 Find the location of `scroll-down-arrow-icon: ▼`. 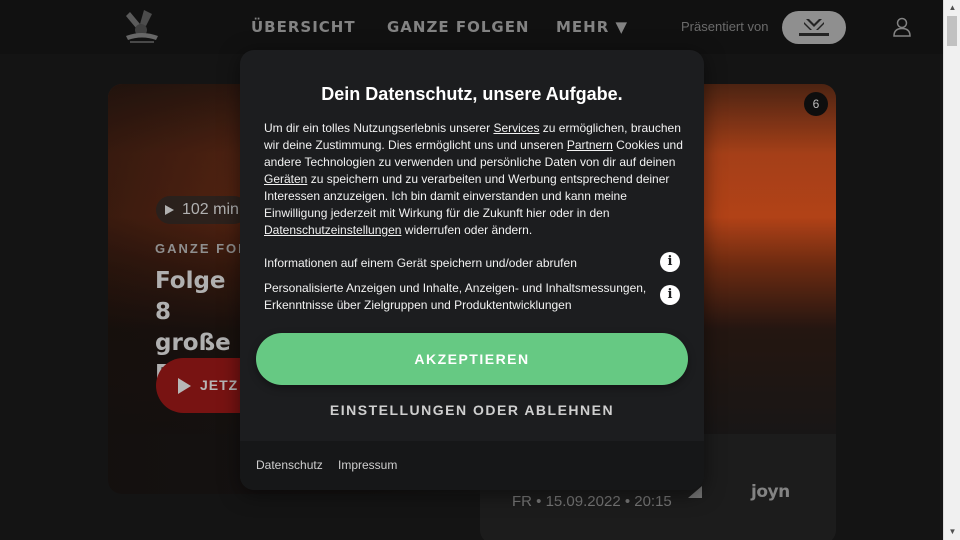

scroll-down-arrow-icon: ▼ is located at coordinates (952, 532).